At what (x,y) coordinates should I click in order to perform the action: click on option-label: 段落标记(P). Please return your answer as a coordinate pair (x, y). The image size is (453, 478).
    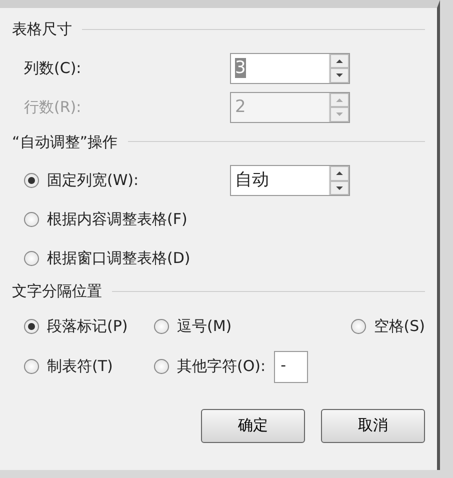
    Looking at the image, I should click on (87, 327).